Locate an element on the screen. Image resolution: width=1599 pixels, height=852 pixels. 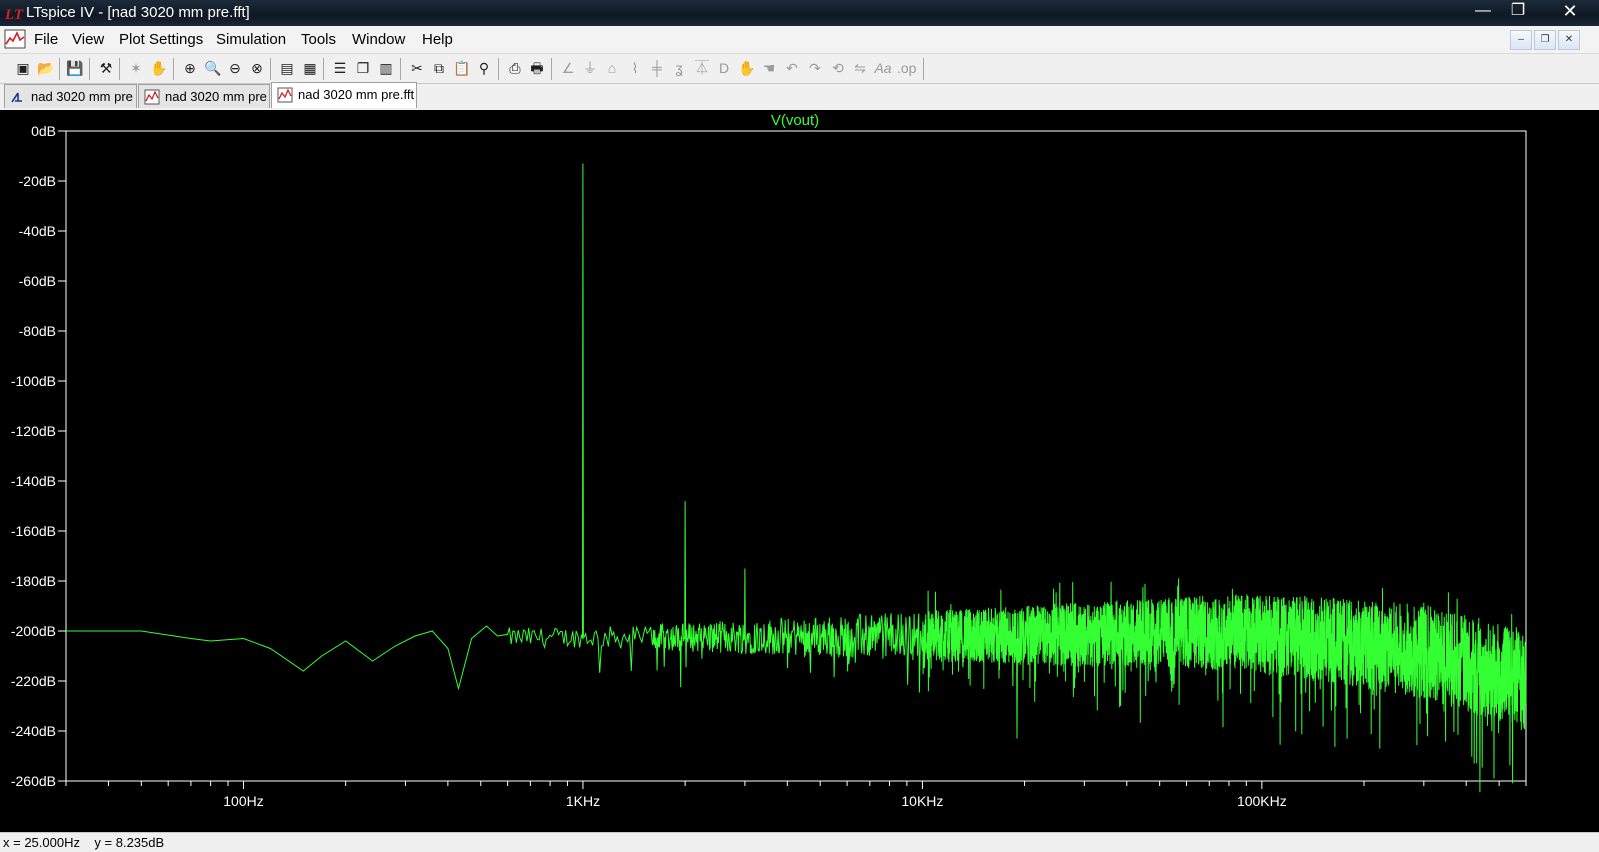
resistor-icon: ⌇ is located at coordinates (635, 68).